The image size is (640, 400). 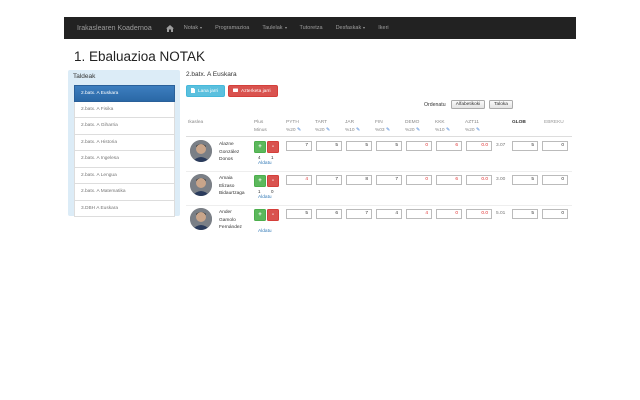 I want to click on column-weight-text: %10, so click(x=350, y=130).